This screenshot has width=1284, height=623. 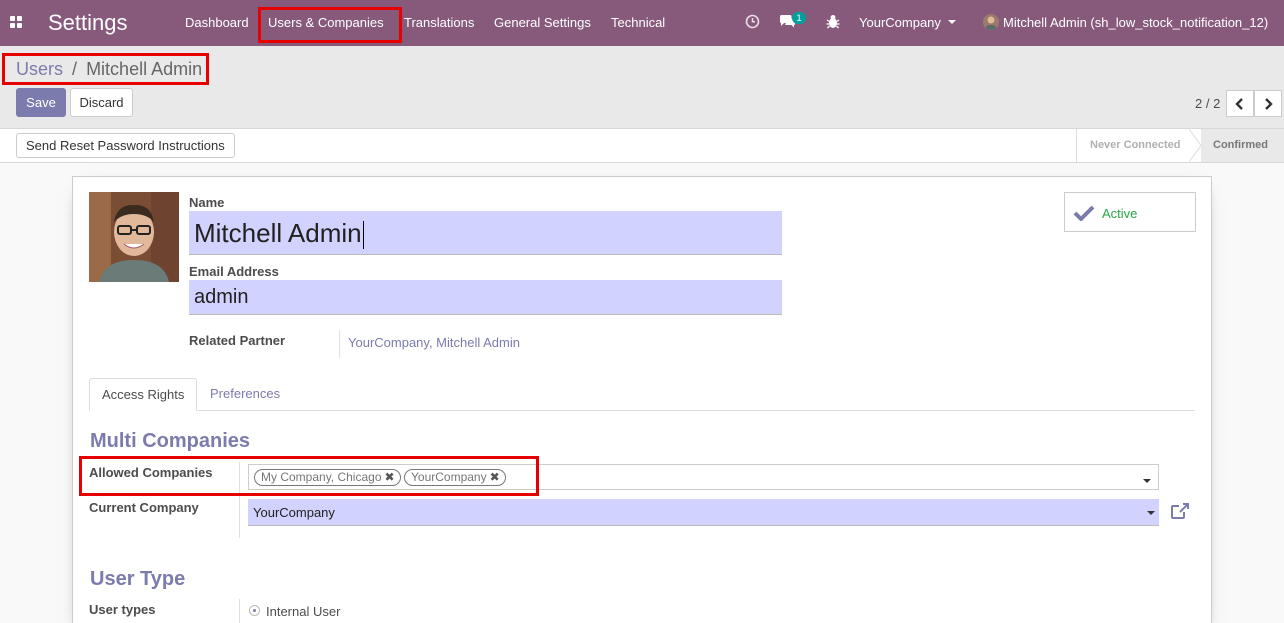 What do you see at coordinates (134, 237) in the screenshot?
I see `user-photo` at bounding box center [134, 237].